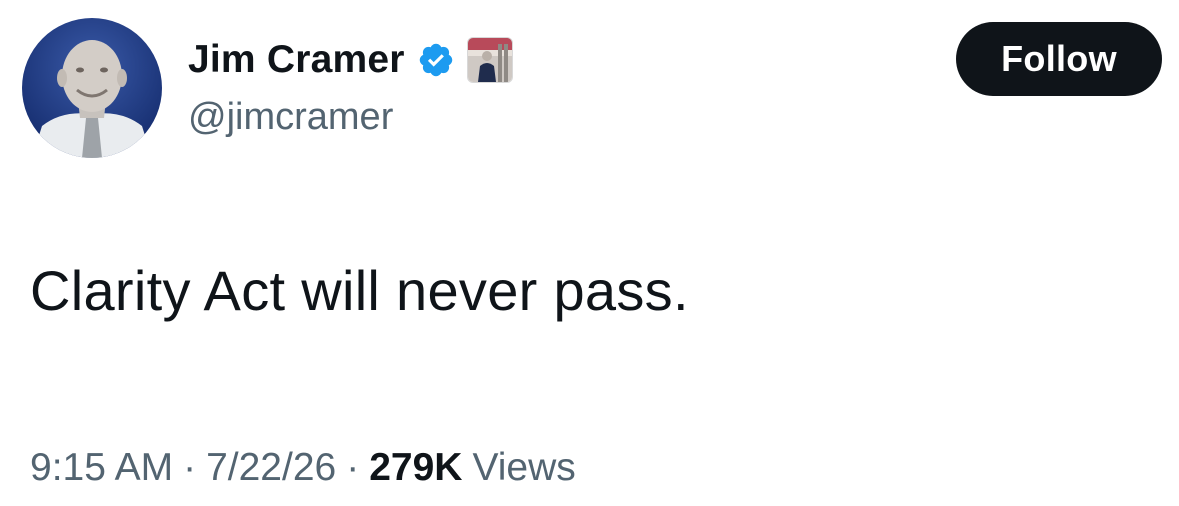 The image size is (1179, 506). I want to click on verified-badge-icon, so click(436, 60).